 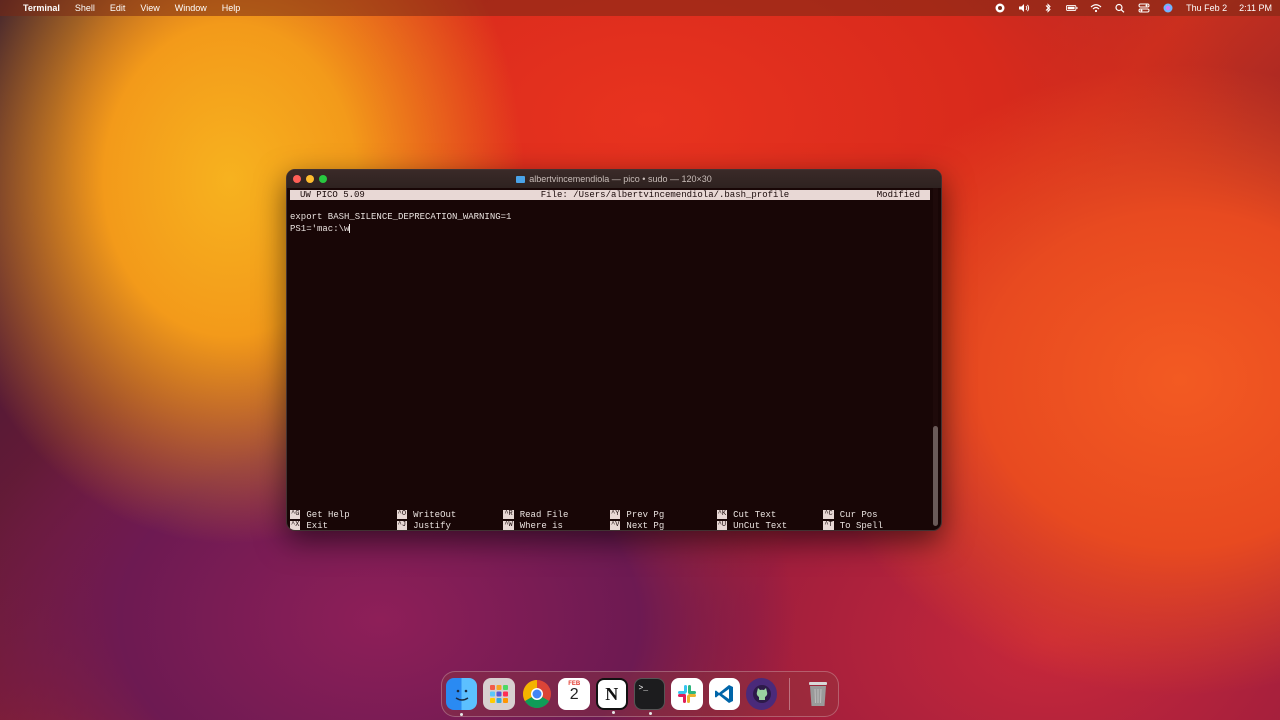 What do you see at coordinates (231, 8) in the screenshot?
I see `menu-help: Help` at bounding box center [231, 8].